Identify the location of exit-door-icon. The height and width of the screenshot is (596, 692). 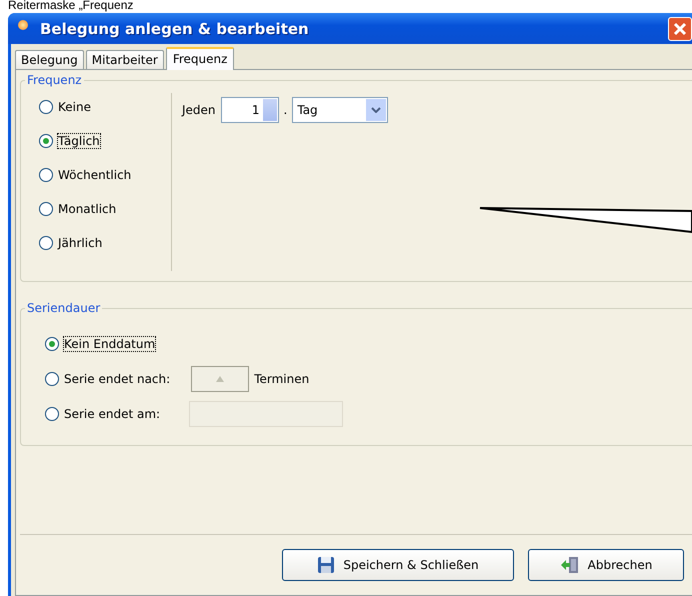
(570, 565).